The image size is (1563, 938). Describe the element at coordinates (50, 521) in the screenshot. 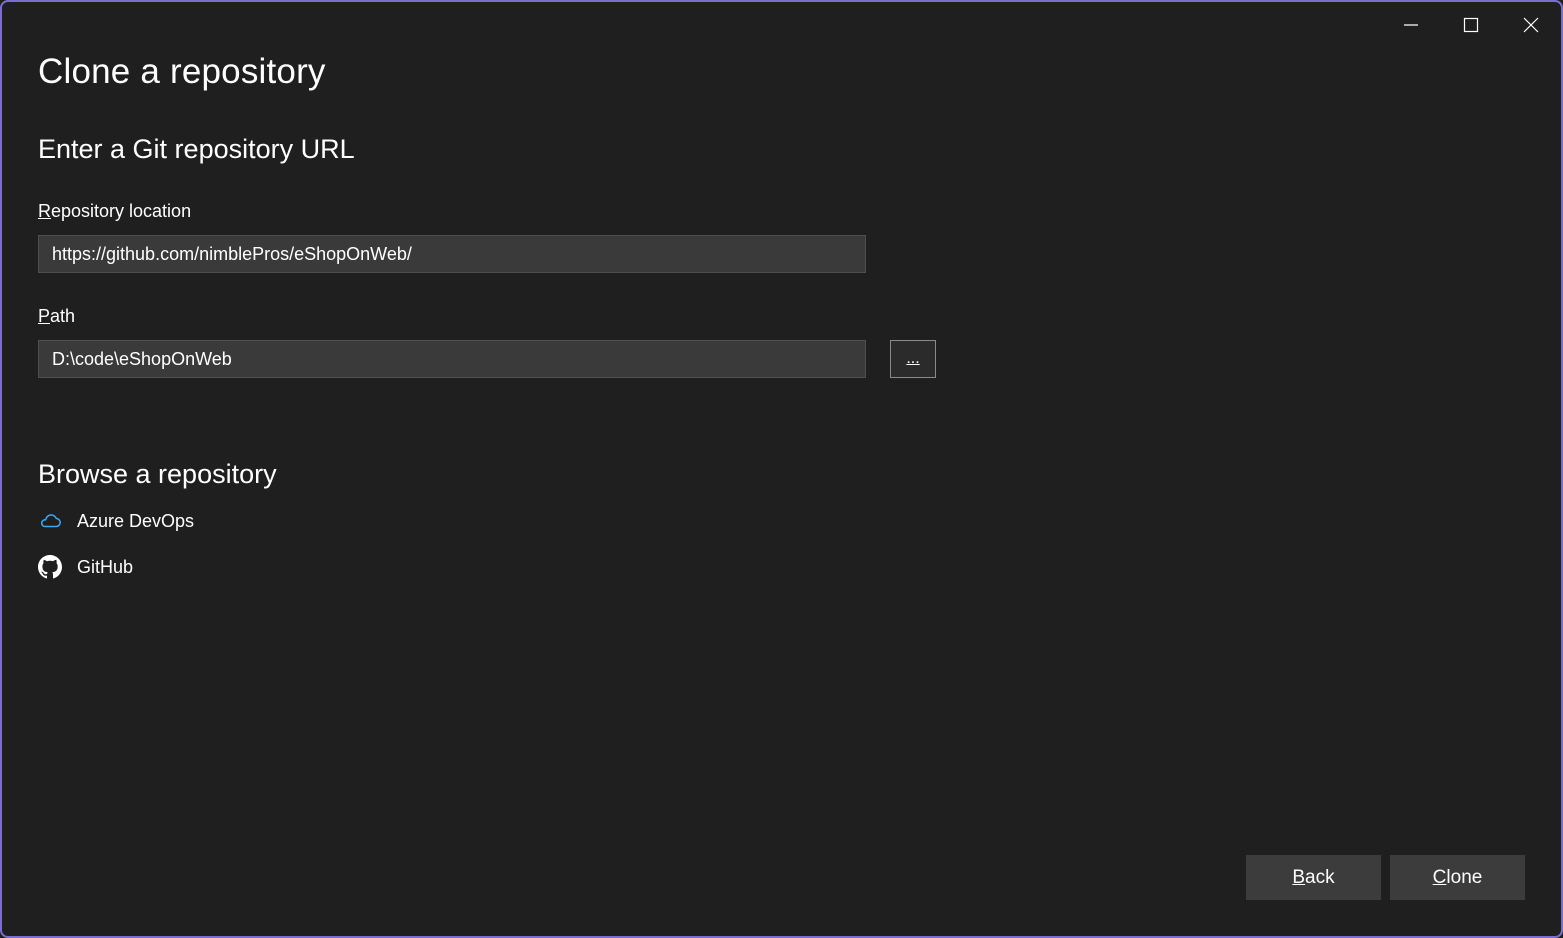

I see `cloud-icon` at that location.